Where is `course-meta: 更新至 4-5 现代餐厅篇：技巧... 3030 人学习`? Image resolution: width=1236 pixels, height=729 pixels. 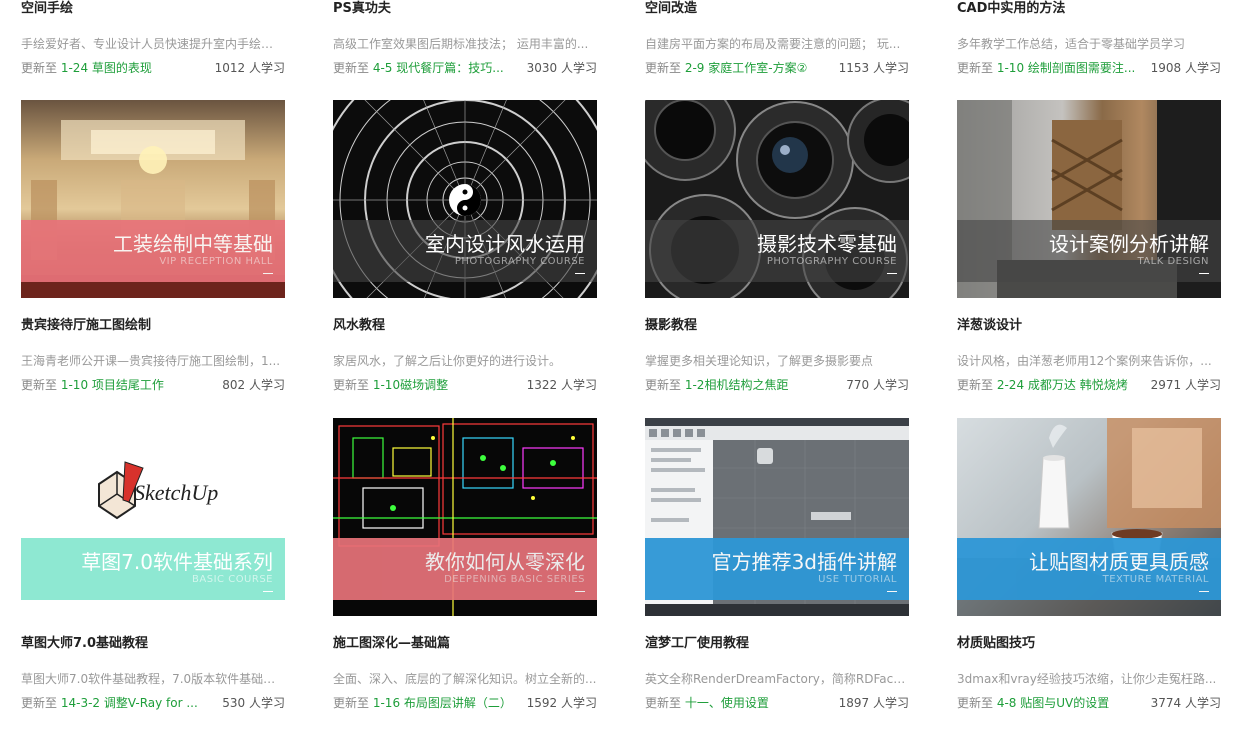 course-meta: 更新至 4-5 现代餐厅篇：技巧... 3030 人学习 is located at coordinates (465, 68).